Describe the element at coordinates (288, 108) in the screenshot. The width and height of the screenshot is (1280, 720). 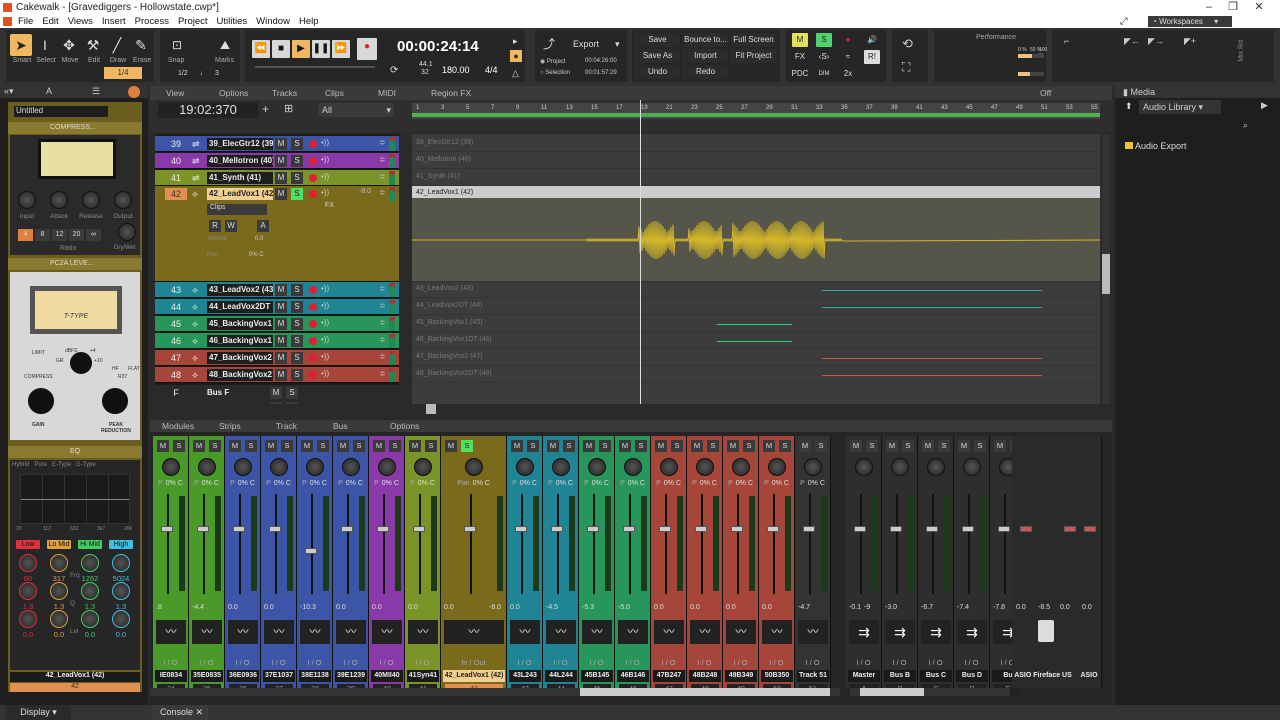
I see `track-template-icon: ⊞` at that location.